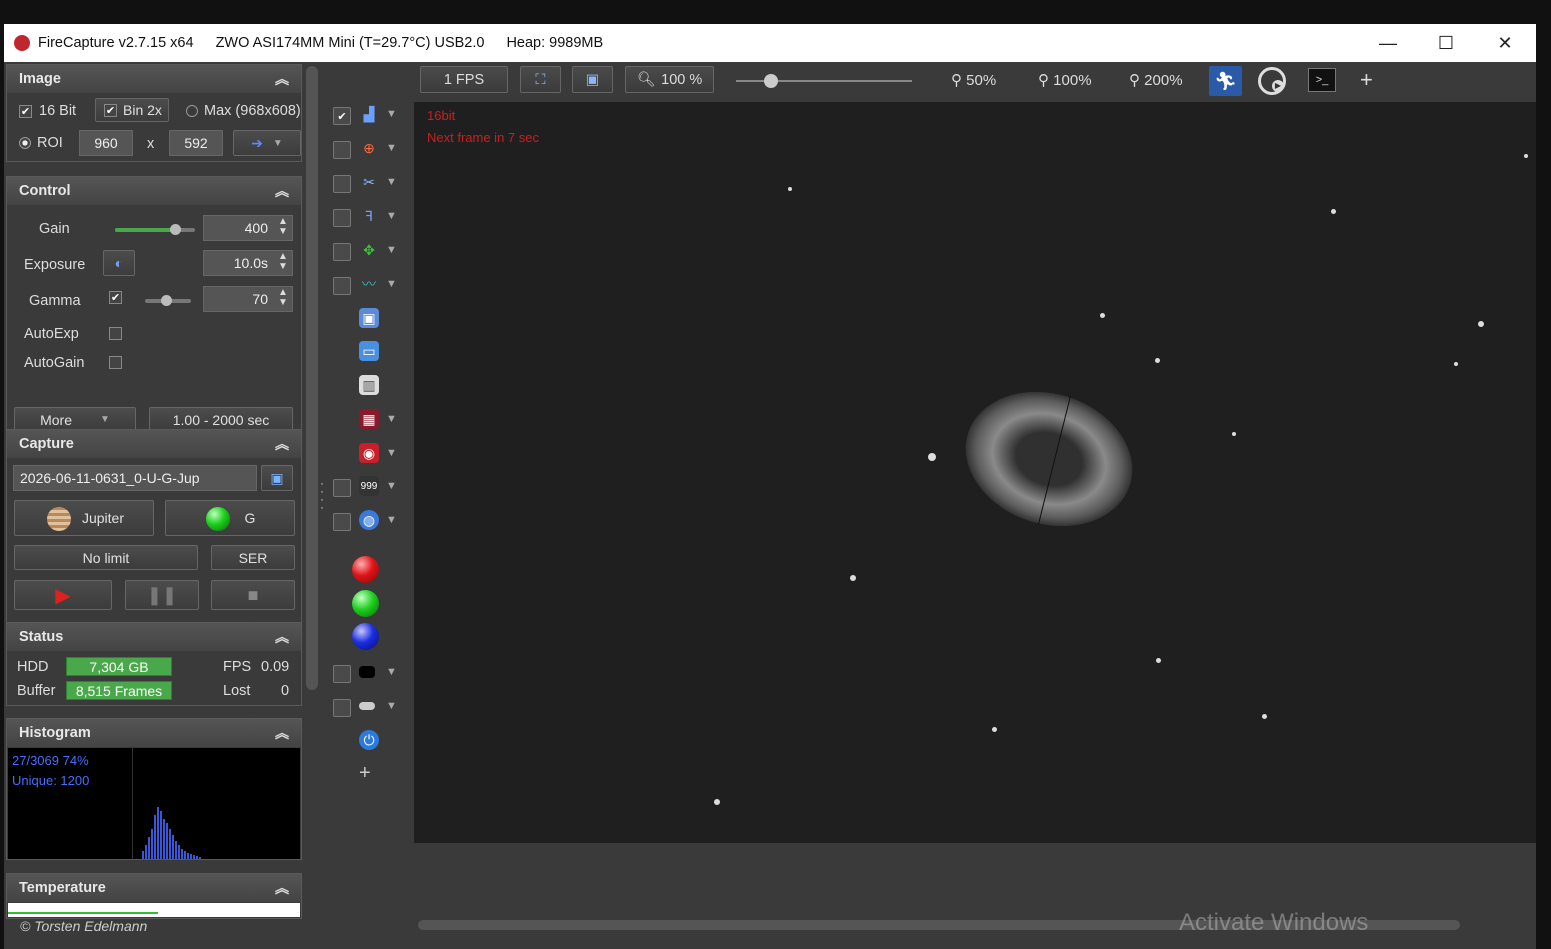 Image resolution: width=1551 pixels, height=949 pixels. What do you see at coordinates (370, 740) in the screenshot?
I see `tool-power: ⏻` at bounding box center [370, 740].